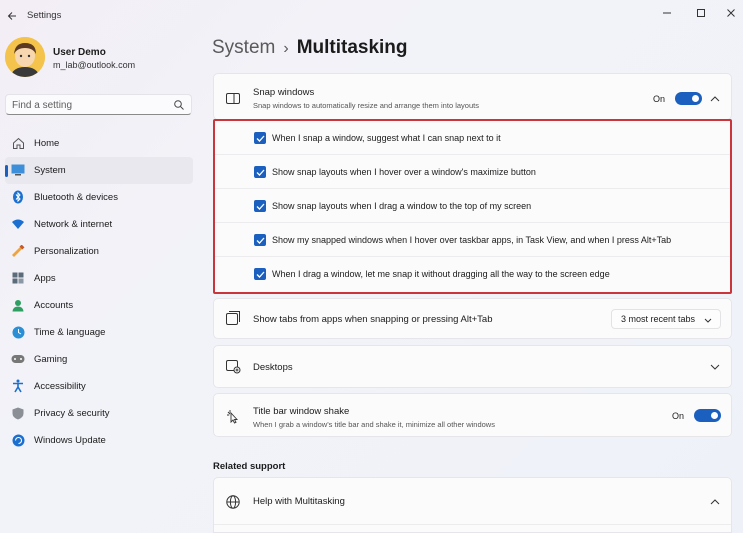  I want to click on snap-windows-icon, so click(233, 98).